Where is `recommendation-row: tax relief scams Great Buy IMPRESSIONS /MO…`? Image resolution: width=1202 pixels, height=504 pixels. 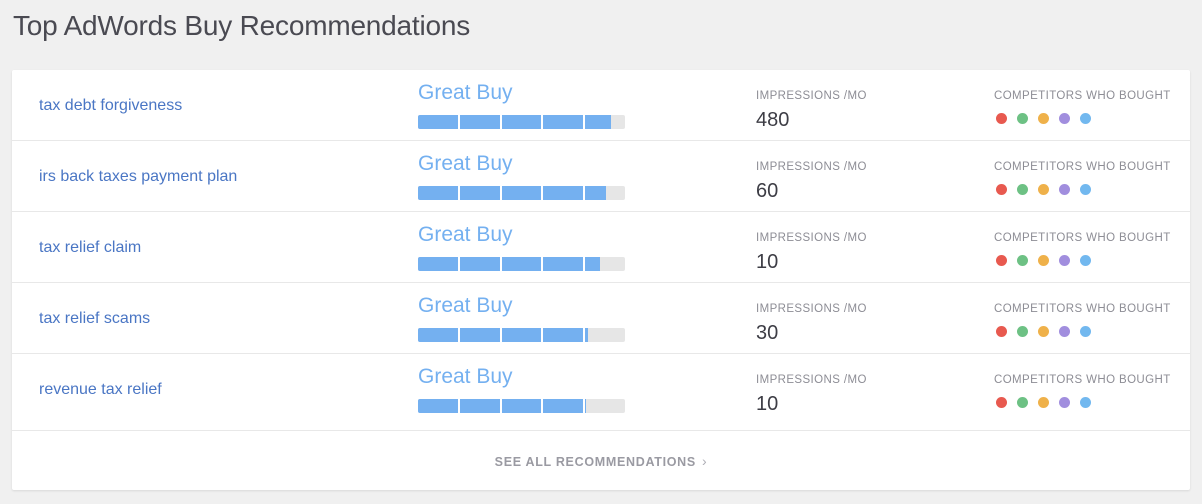
recommendation-row: tax relief scams Great Buy IMPRESSIONS /MO… is located at coordinates (601, 318).